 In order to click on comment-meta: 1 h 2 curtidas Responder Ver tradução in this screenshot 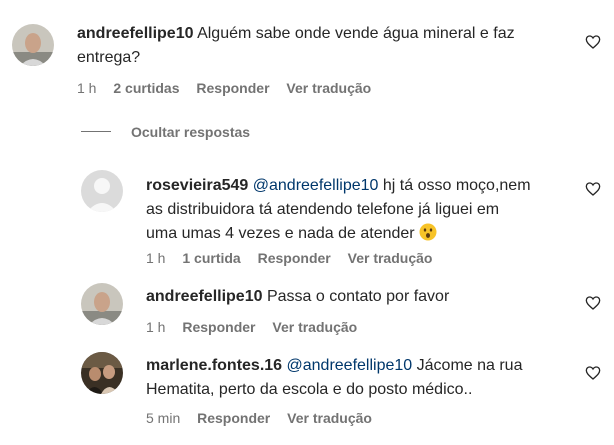, I will do `click(230, 88)`.